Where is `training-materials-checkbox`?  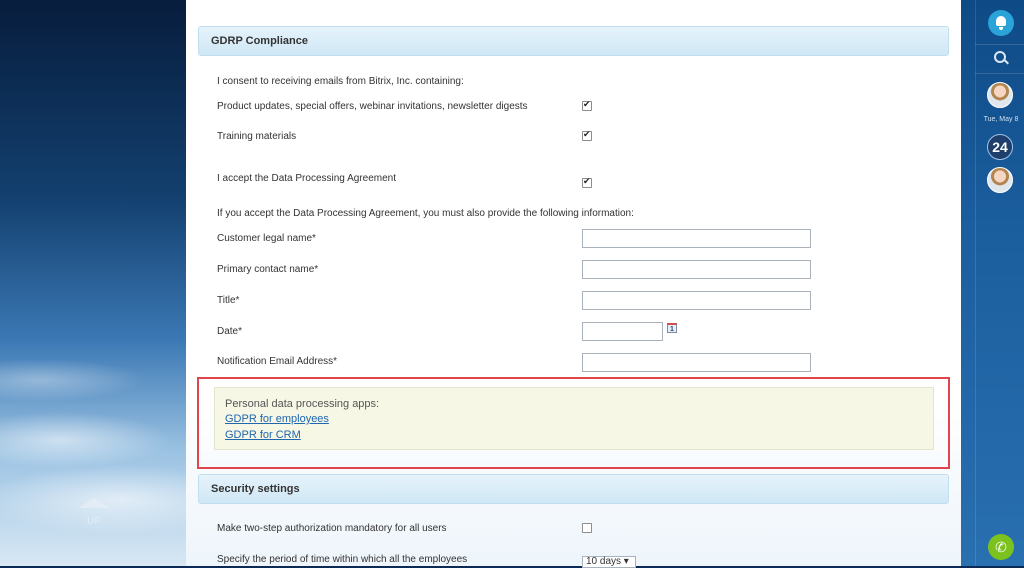
training-materials-checkbox is located at coordinates (587, 135).